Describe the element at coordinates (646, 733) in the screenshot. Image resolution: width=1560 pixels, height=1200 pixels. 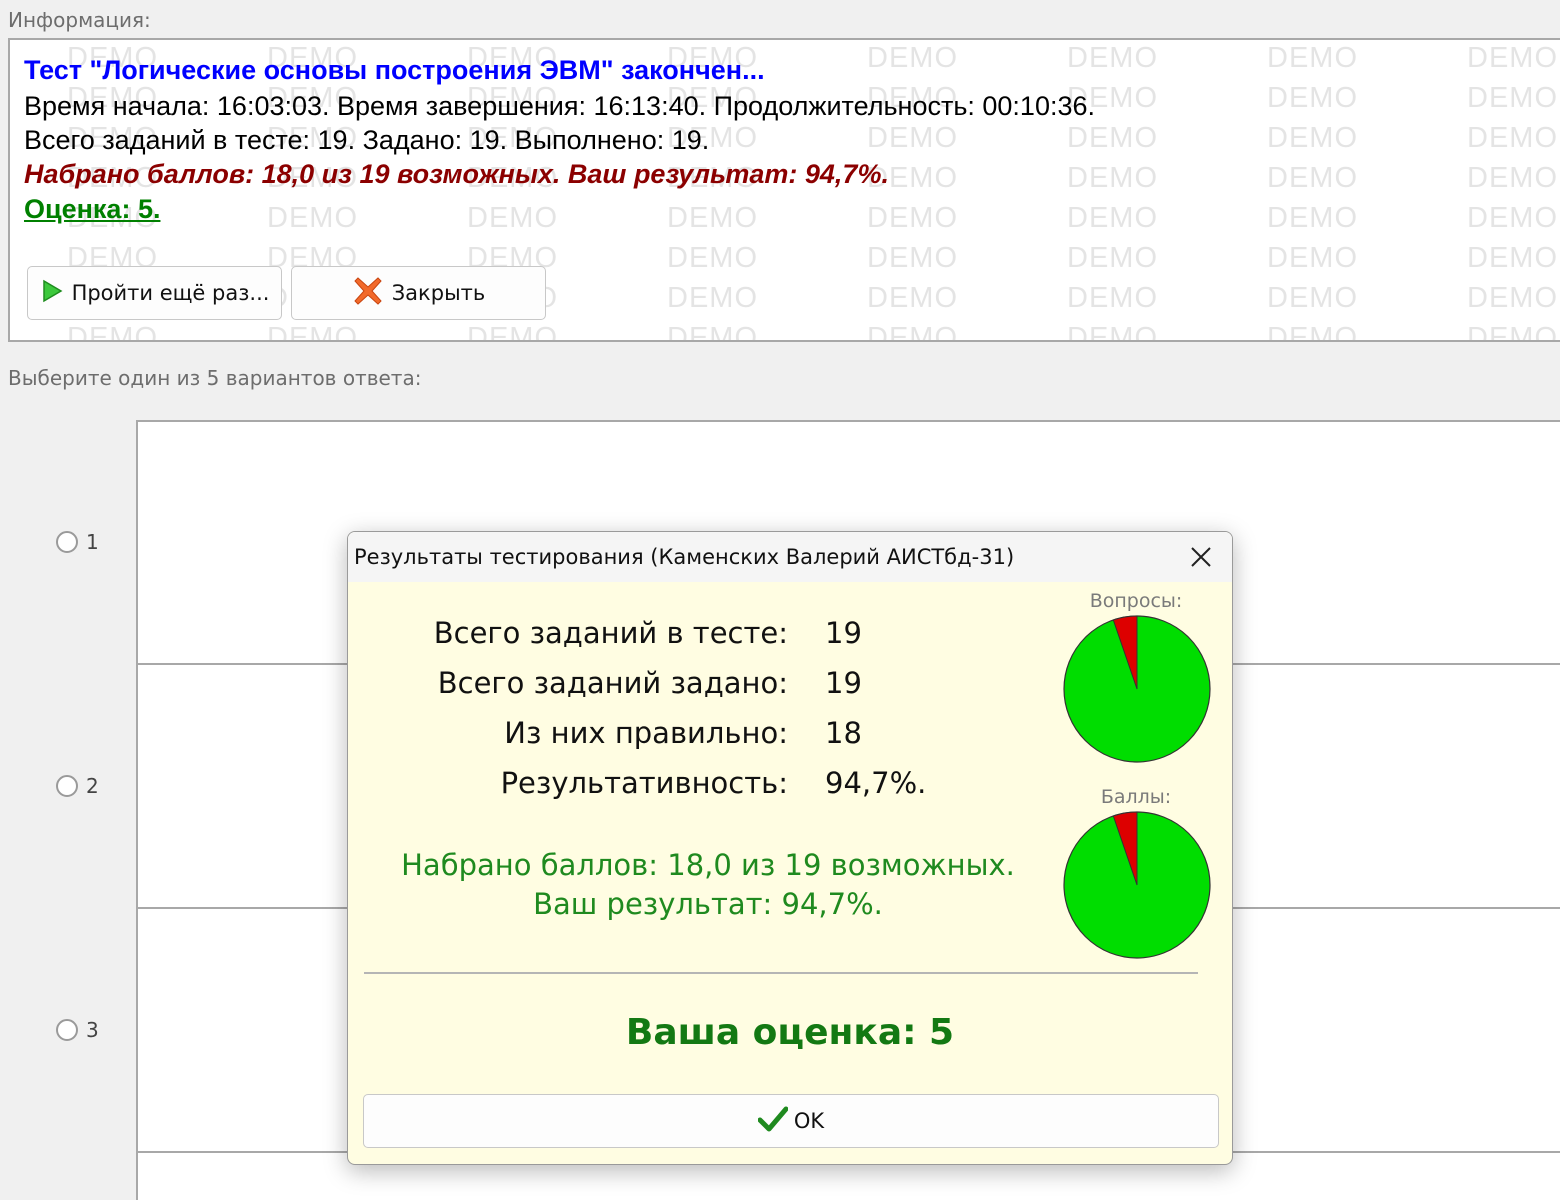
I see `stat-label: Из них правильно:` at that location.